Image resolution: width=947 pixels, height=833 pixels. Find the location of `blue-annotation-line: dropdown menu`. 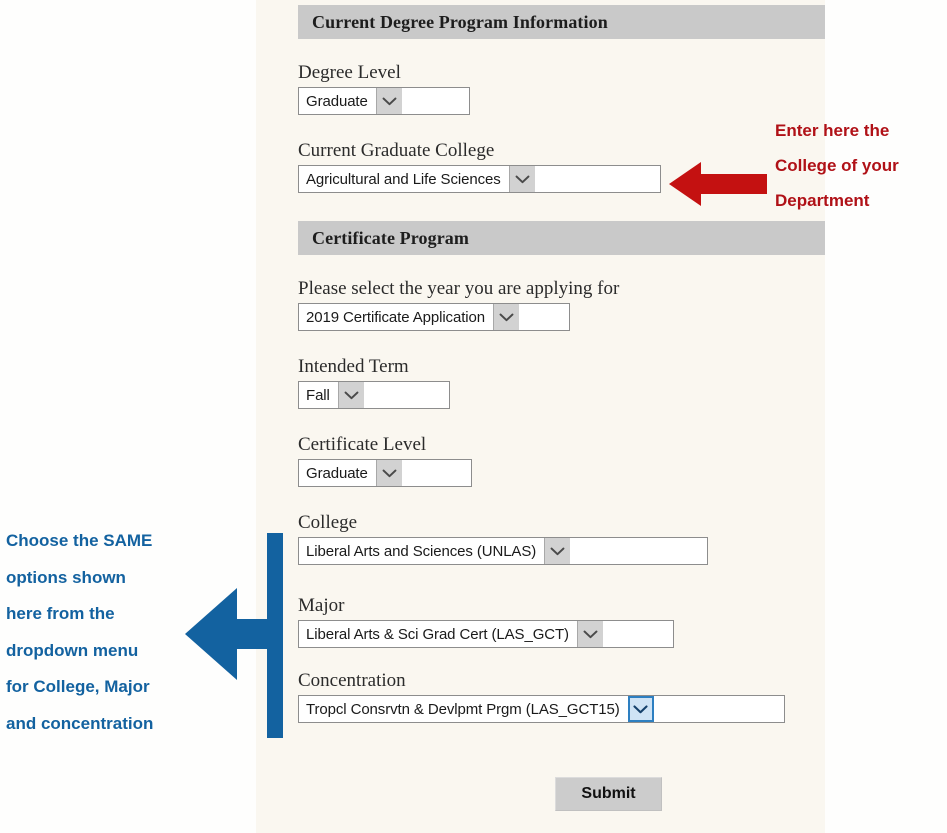

blue-annotation-line: dropdown menu is located at coordinates (72, 650).